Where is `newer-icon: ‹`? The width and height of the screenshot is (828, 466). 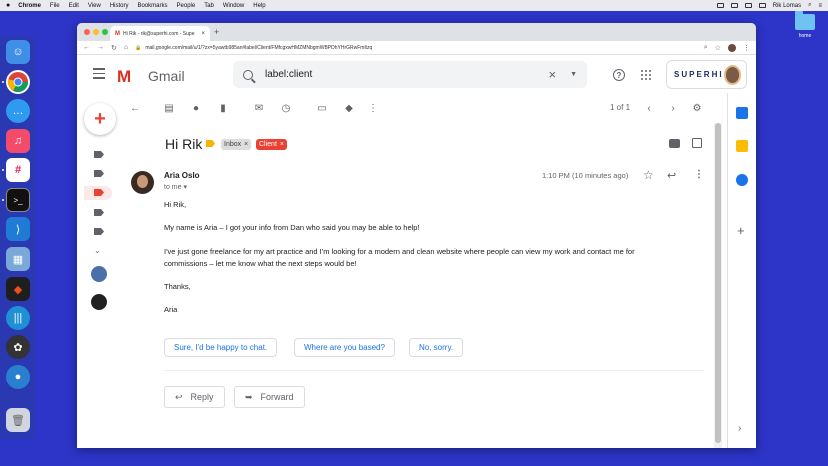 newer-icon: ‹ is located at coordinates (649, 108).